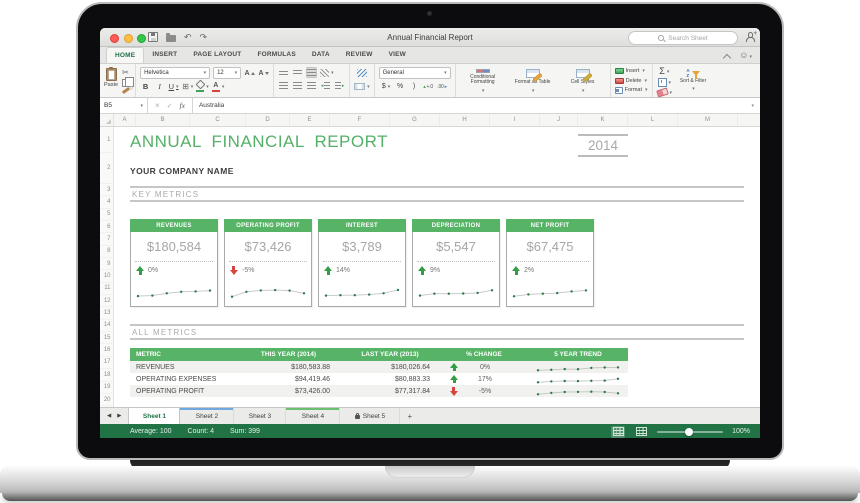 This screenshot has width=860, height=503. Describe the element at coordinates (109, 416) in the screenshot. I see `sheet-scroll-left-icon: ◀` at that location.